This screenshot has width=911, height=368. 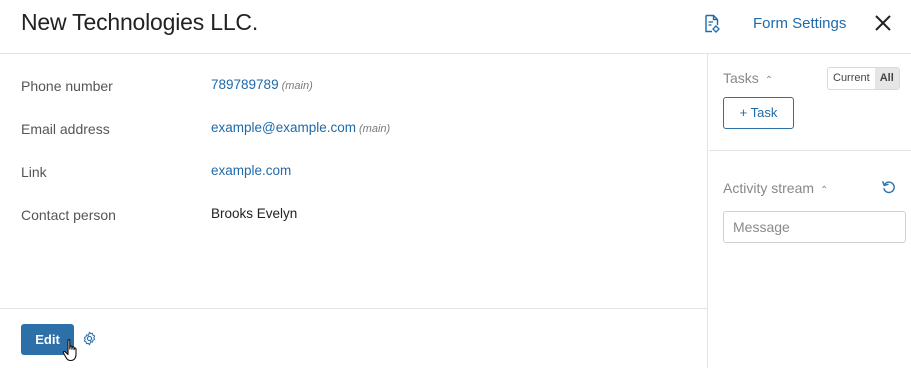 What do you see at coordinates (354, 173) in the screenshot?
I see `field-row-link: Link example.com` at bounding box center [354, 173].